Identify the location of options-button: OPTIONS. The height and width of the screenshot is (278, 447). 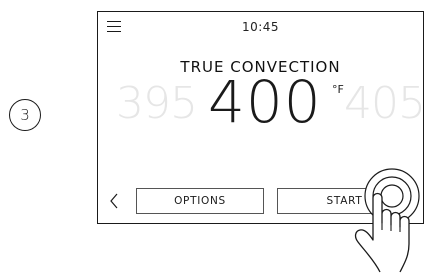
(200, 201).